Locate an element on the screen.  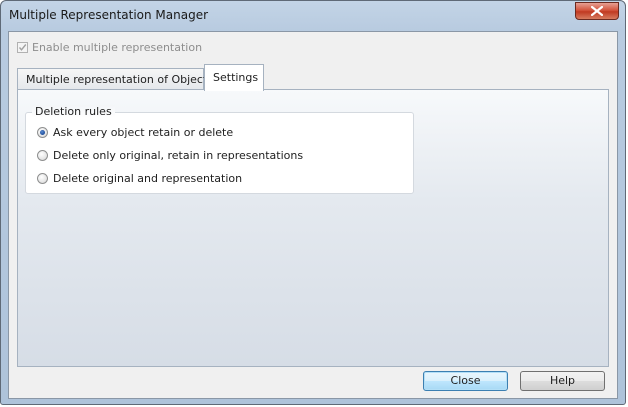
checkmark-icon is located at coordinates (22, 47).